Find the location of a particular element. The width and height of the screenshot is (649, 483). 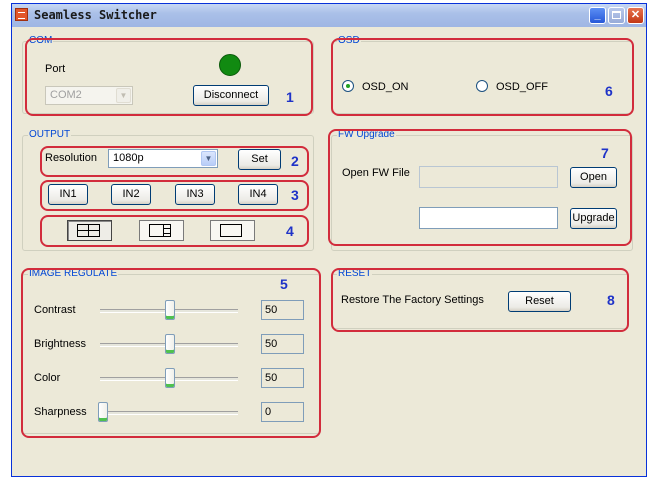

resolution-label: Resolution is located at coordinates (71, 158).